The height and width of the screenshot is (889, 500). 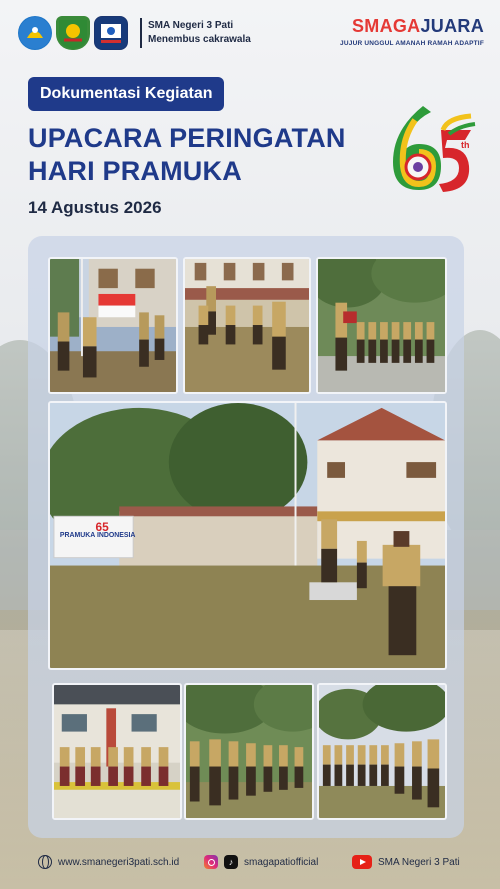 What do you see at coordinates (247, 325) in the screenshot?
I see `scouts-in-line-photo` at bounding box center [247, 325].